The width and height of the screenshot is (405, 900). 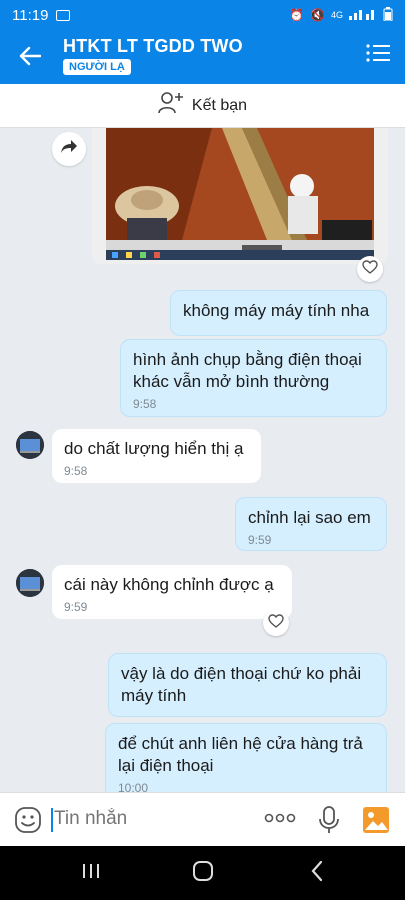 I want to click on photo-button, so click(x=376, y=822).